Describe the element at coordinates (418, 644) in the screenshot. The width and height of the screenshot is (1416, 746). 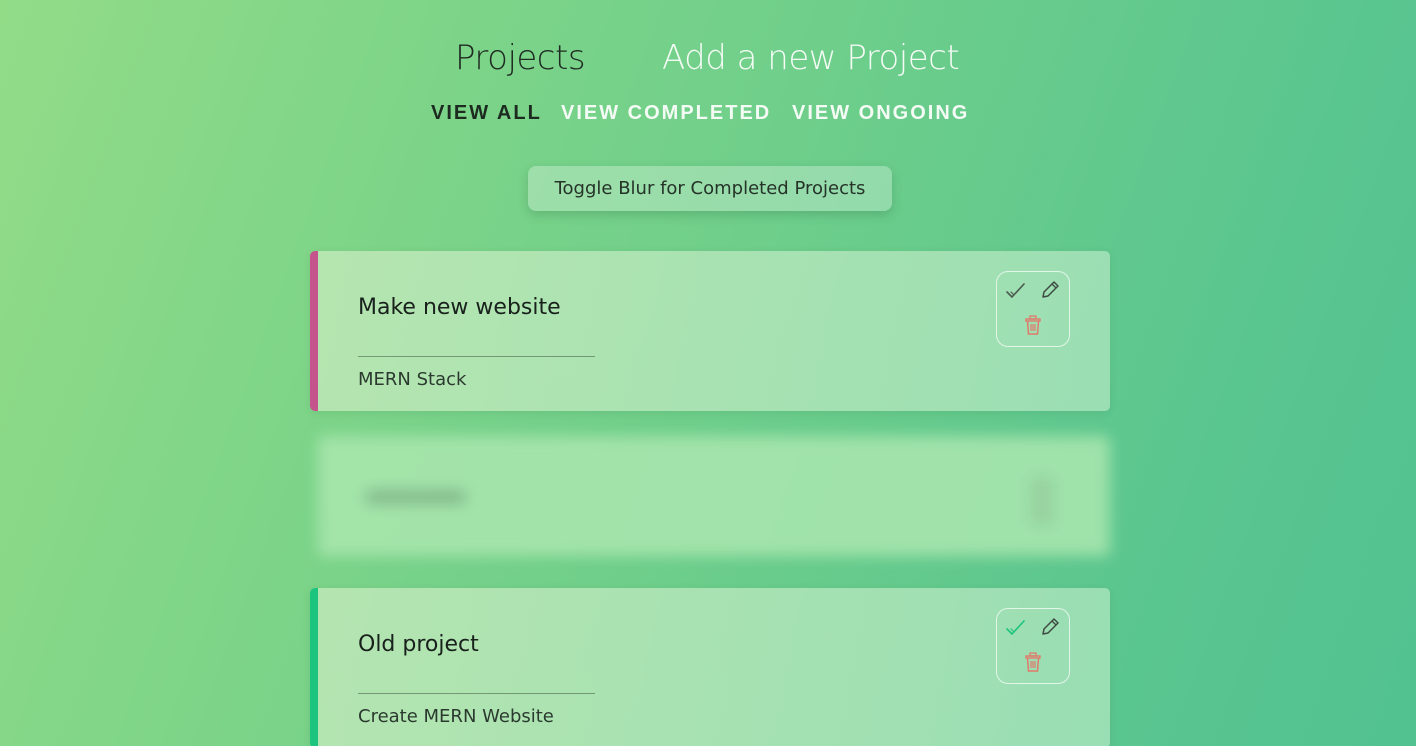
I see `project-title: Old project` at that location.